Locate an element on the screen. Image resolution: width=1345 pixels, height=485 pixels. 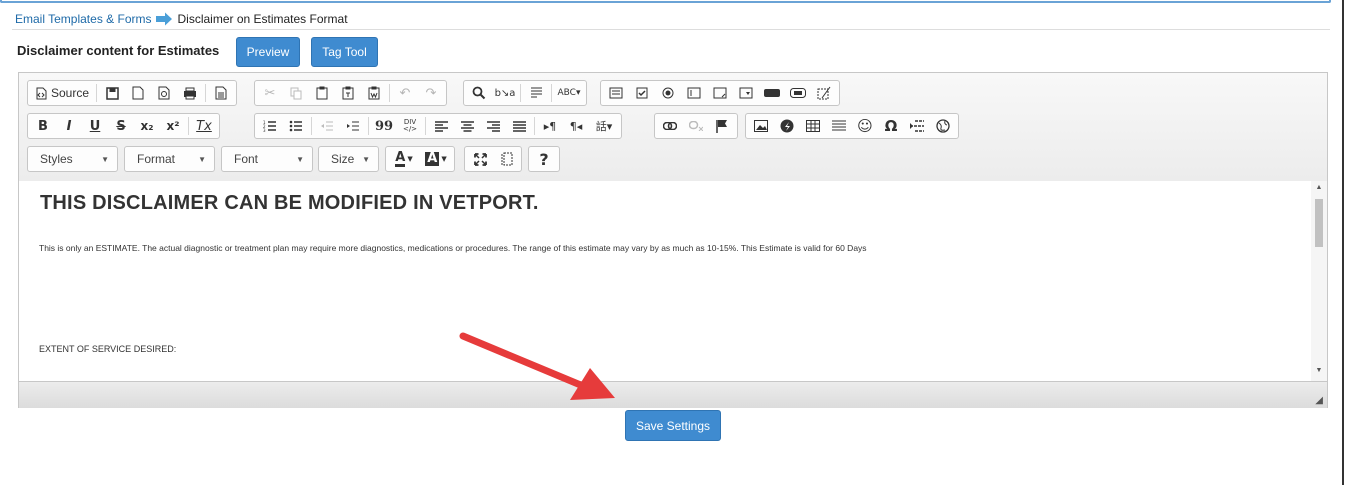
redo-icon: ↷ is located at coordinates (431, 93).